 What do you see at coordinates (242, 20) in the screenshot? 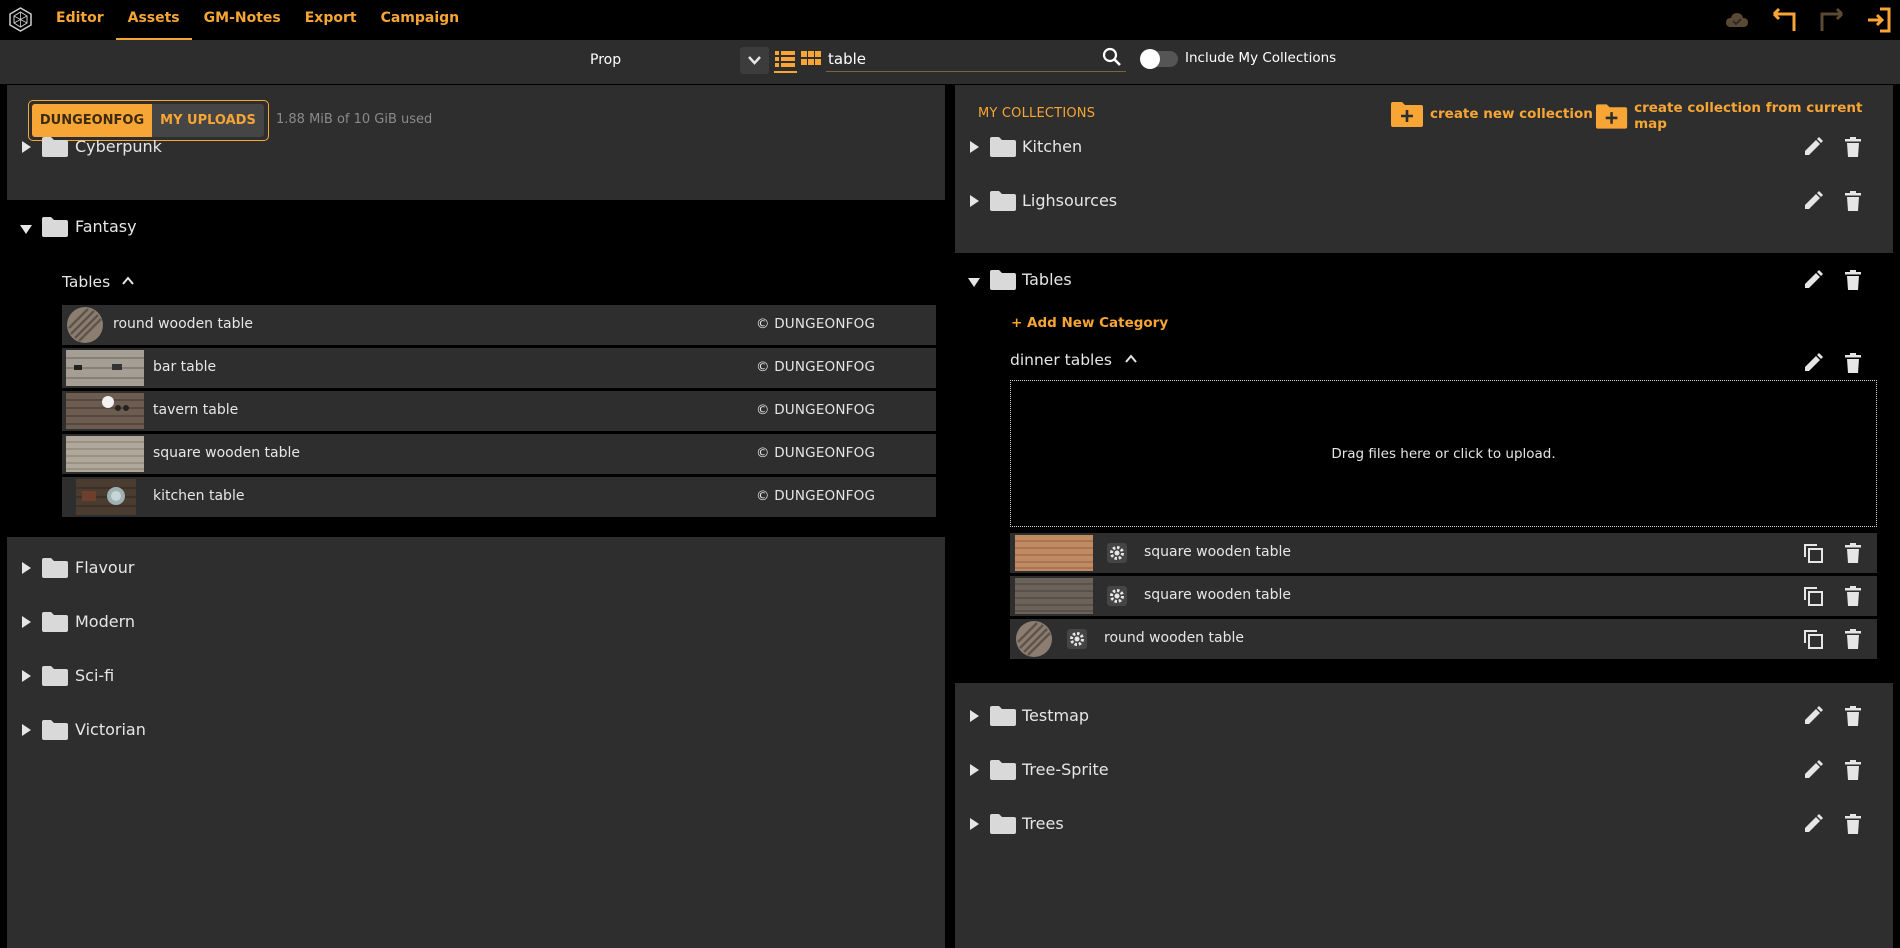
I see `menu-gm-notes: GM-Notes` at bounding box center [242, 20].